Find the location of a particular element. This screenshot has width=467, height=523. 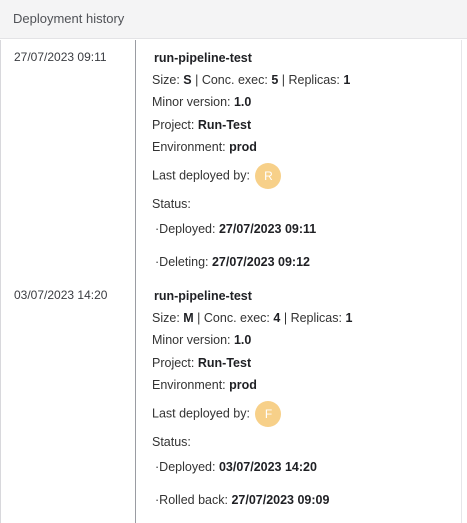

size-value: M is located at coordinates (188, 318).